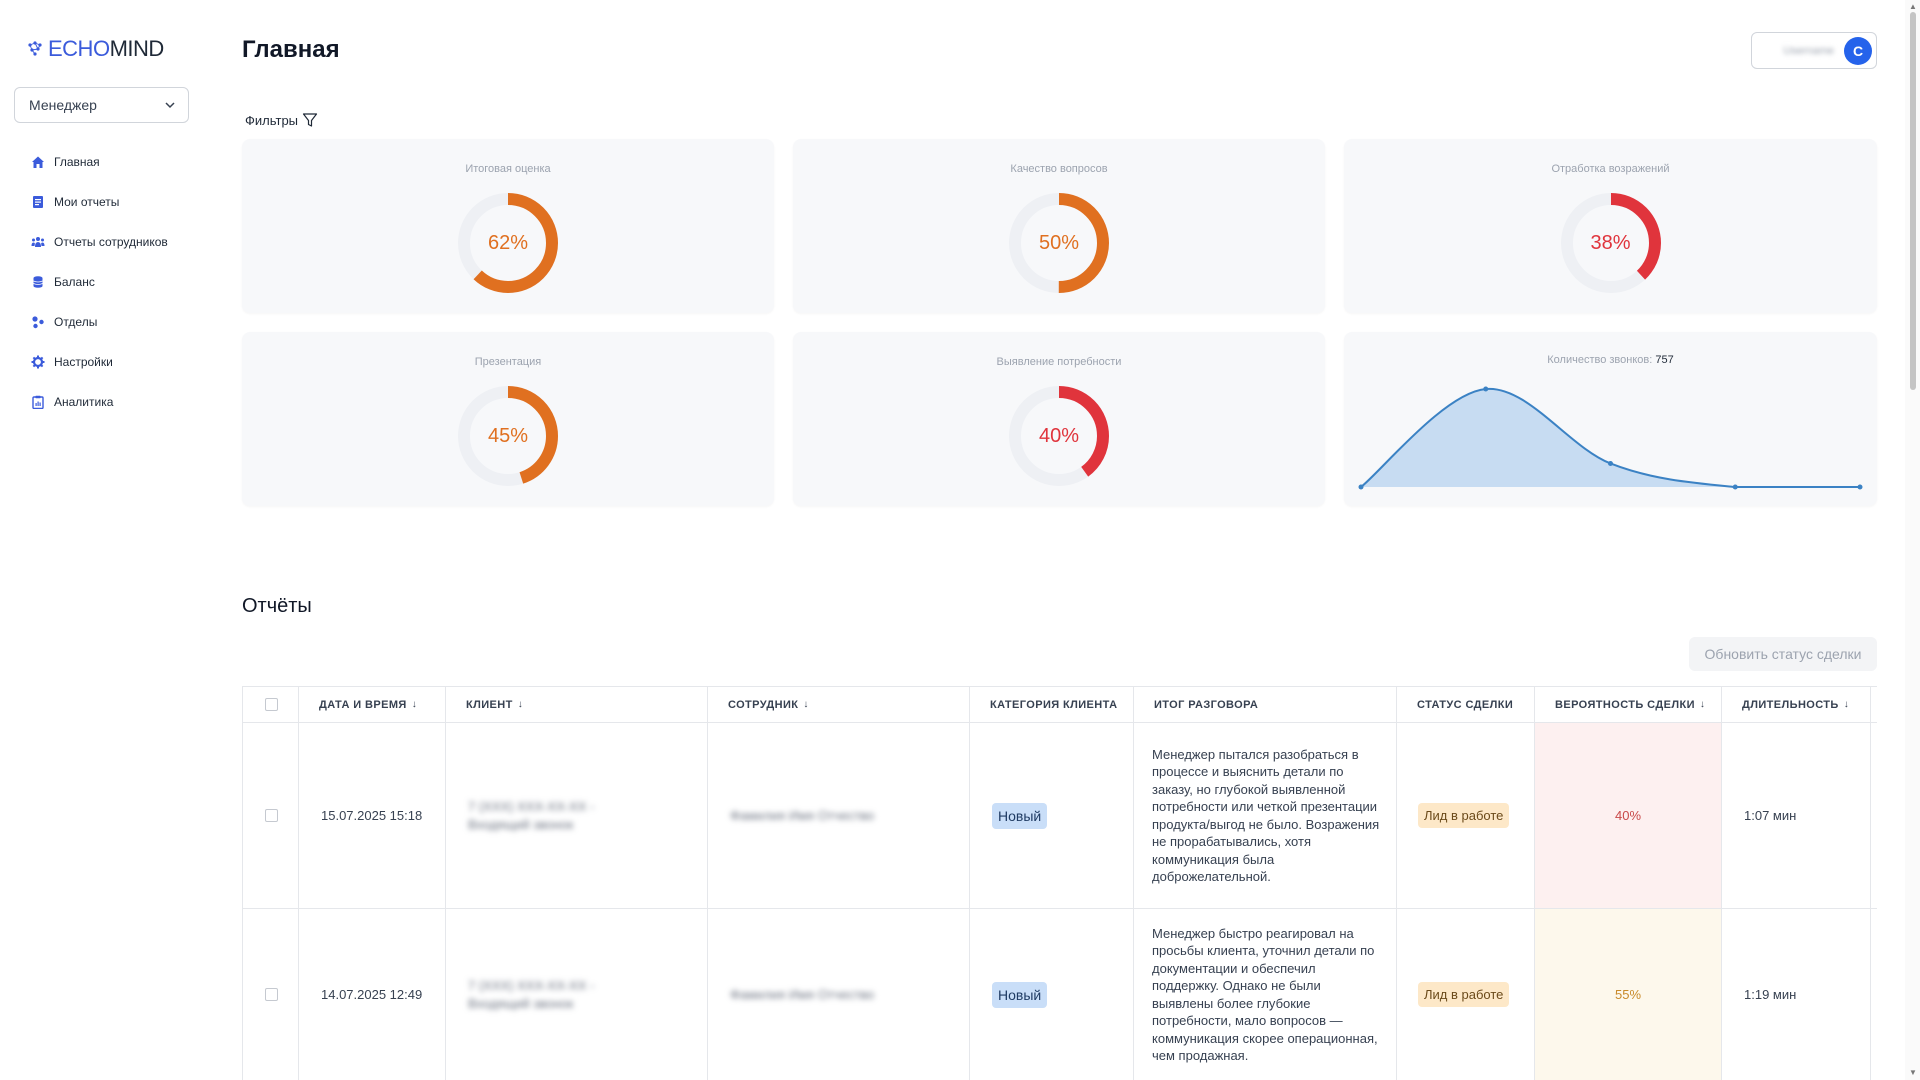  What do you see at coordinates (1783, 654) in the screenshot?
I see `update-deal-status-button: Обновить статус сделки` at bounding box center [1783, 654].